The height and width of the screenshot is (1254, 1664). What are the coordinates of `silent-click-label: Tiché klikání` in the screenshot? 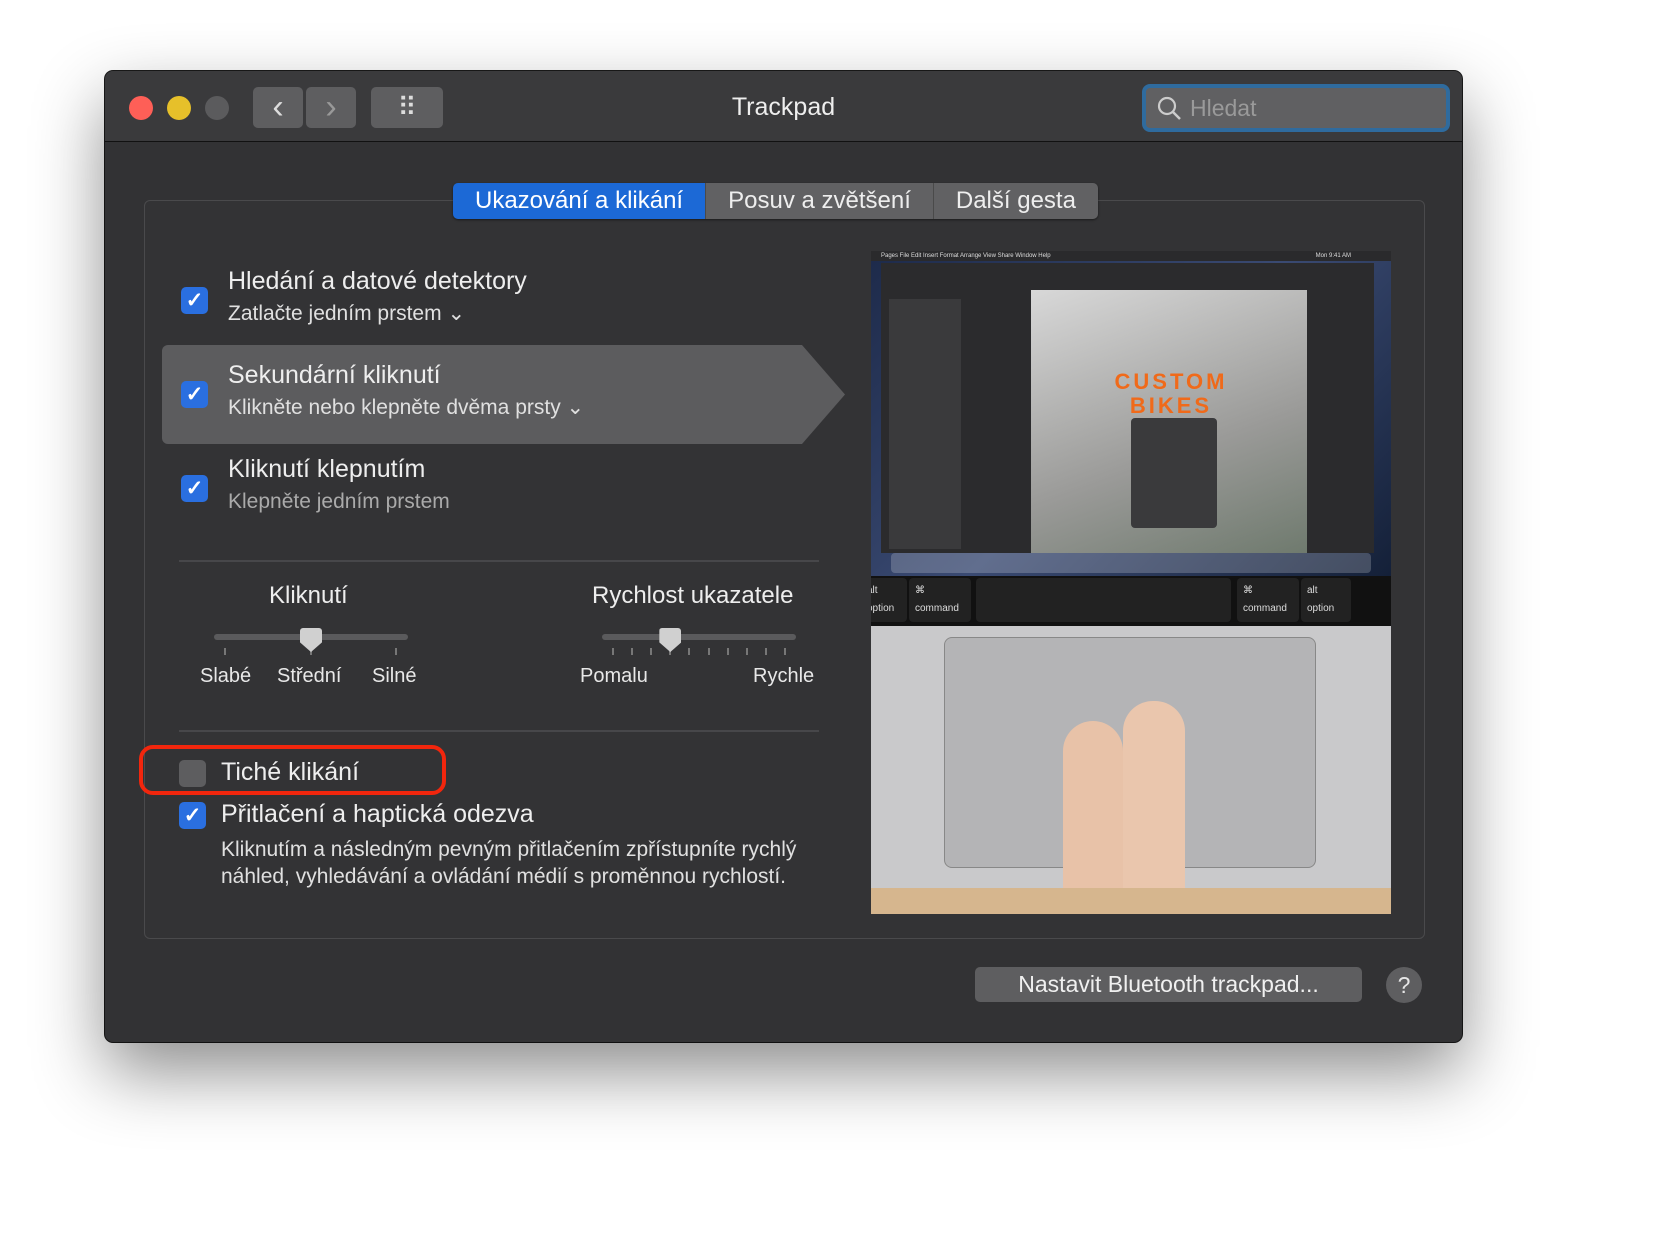 It's located at (290, 772).